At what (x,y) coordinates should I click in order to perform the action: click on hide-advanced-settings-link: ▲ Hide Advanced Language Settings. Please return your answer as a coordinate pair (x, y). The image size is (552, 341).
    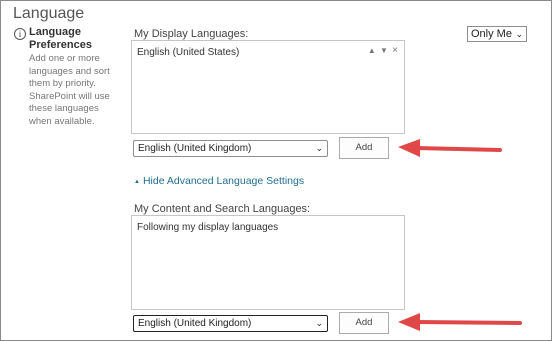
    Looking at the image, I should click on (219, 181).